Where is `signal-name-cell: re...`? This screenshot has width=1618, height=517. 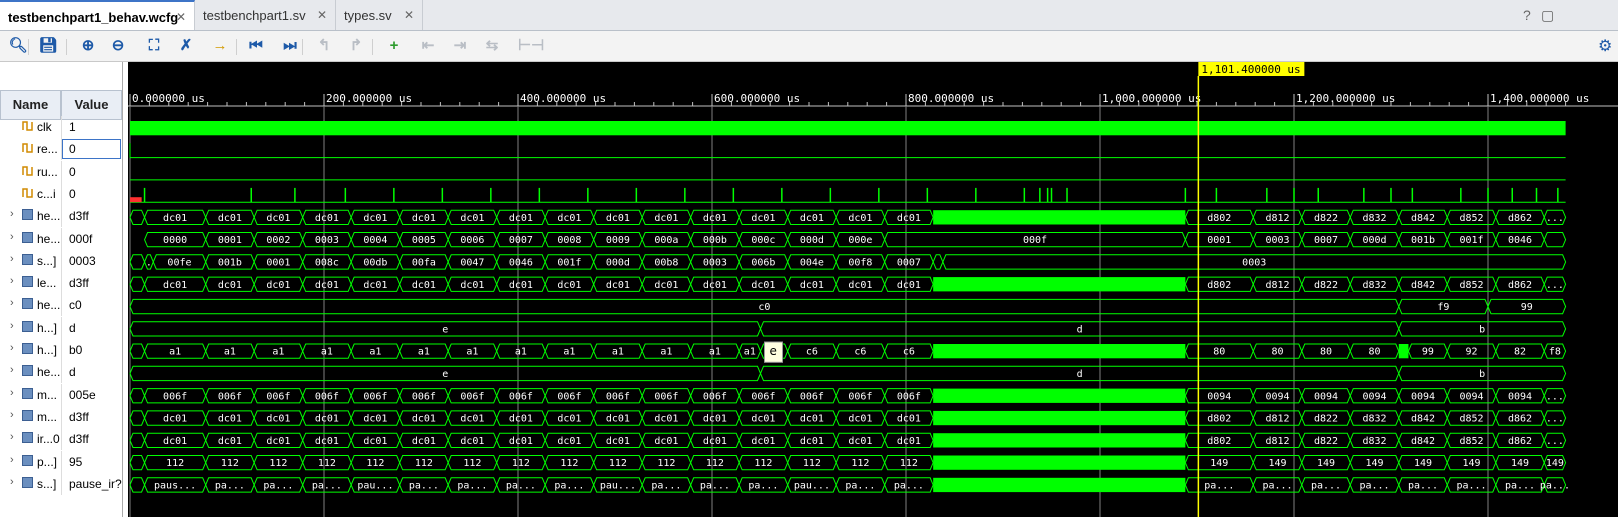
signal-name-cell: re... is located at coordinates (30, 149).